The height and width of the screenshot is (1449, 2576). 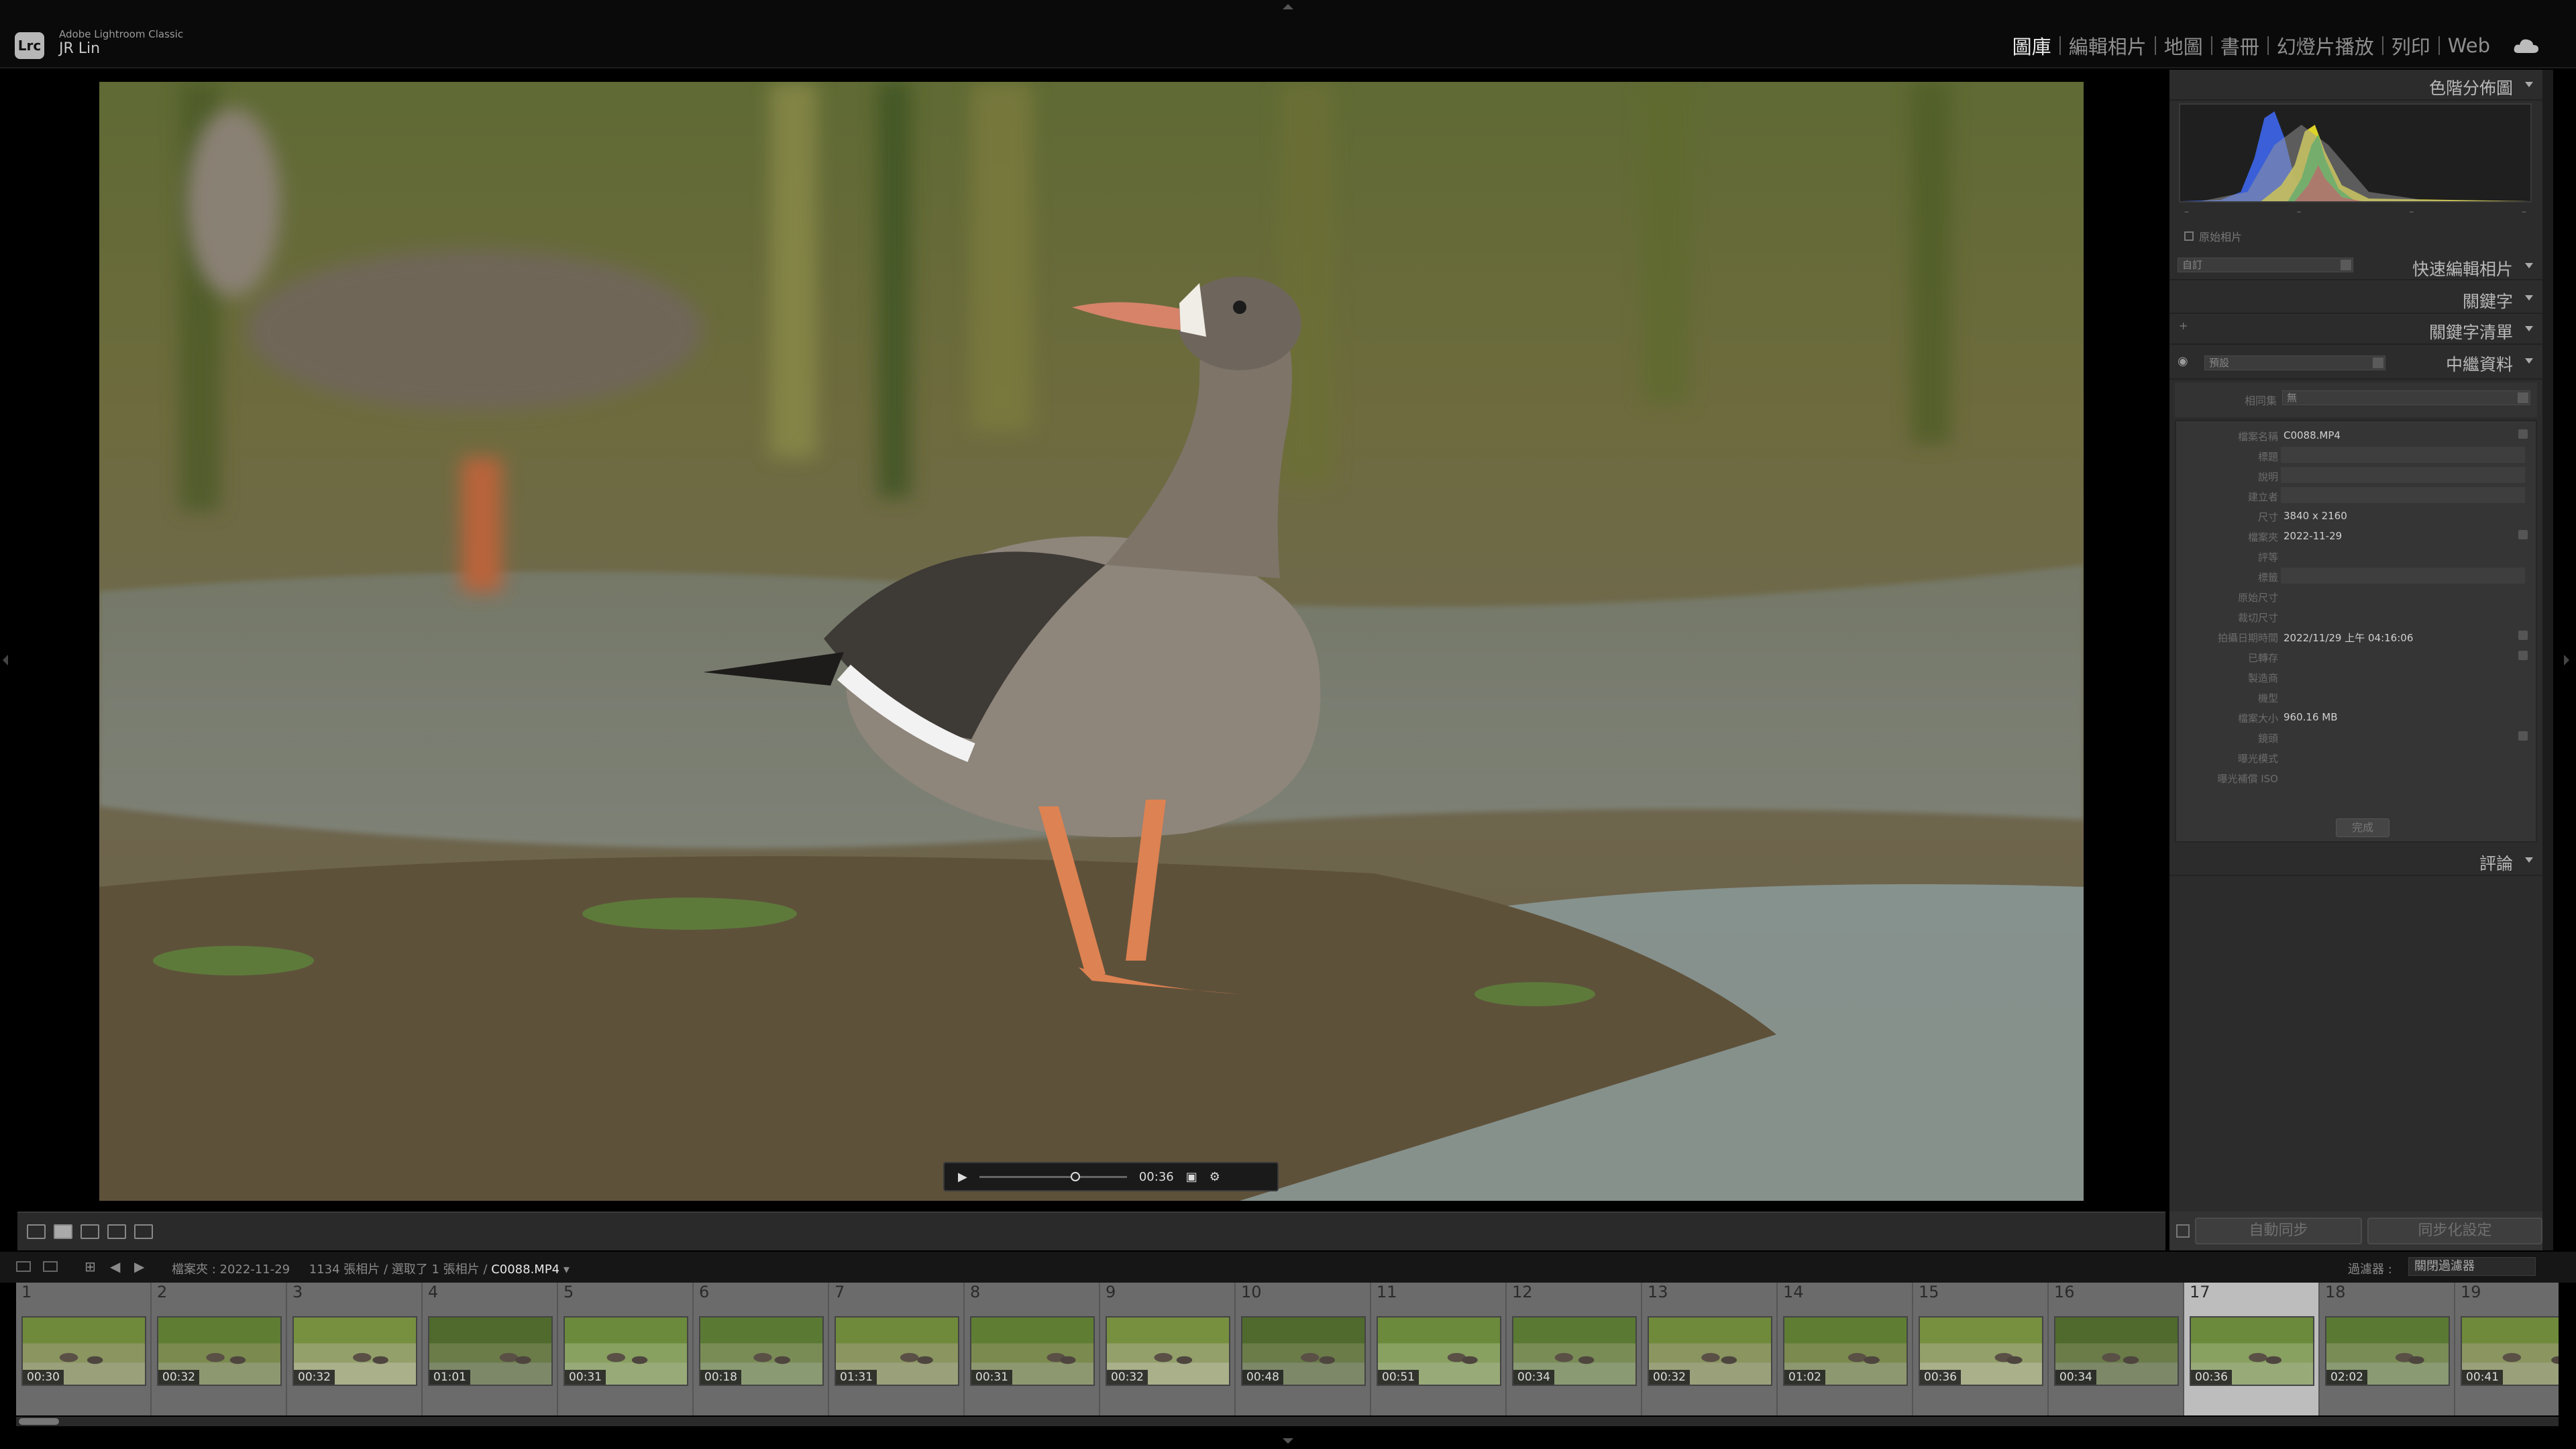 I want to click on metadata-preset-select: 預設, so click(x=2294, y=363).